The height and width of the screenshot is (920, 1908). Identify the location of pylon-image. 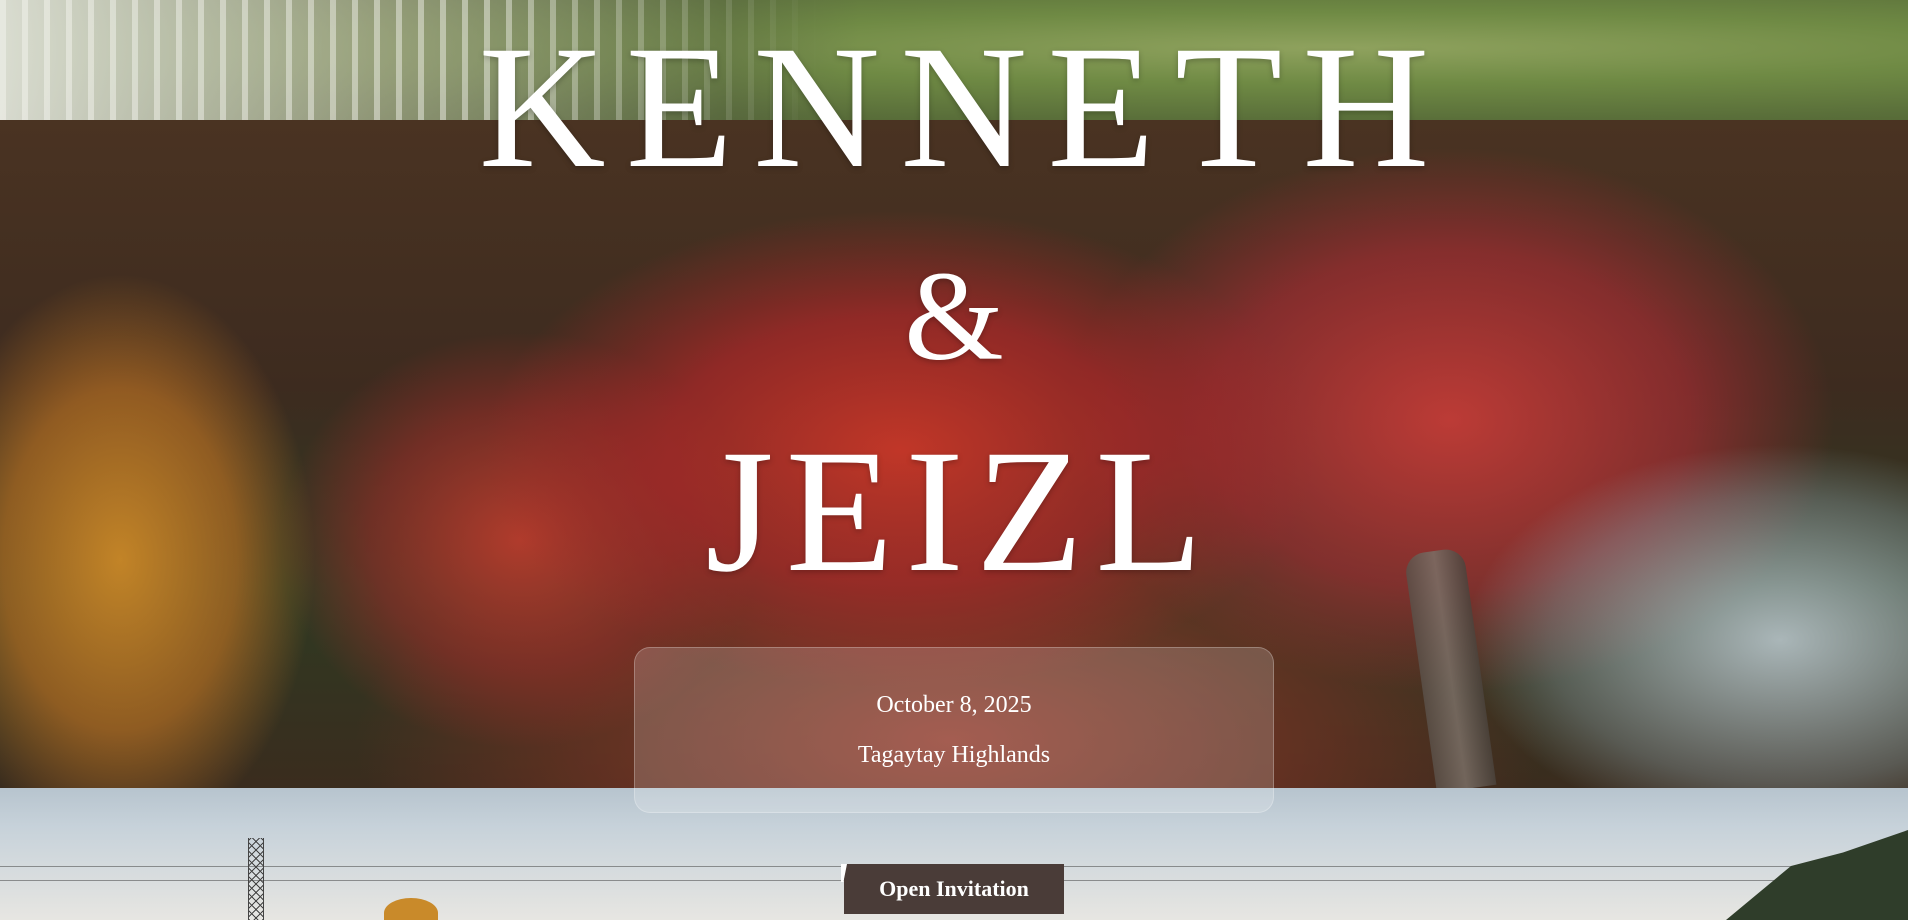
(256, 879).